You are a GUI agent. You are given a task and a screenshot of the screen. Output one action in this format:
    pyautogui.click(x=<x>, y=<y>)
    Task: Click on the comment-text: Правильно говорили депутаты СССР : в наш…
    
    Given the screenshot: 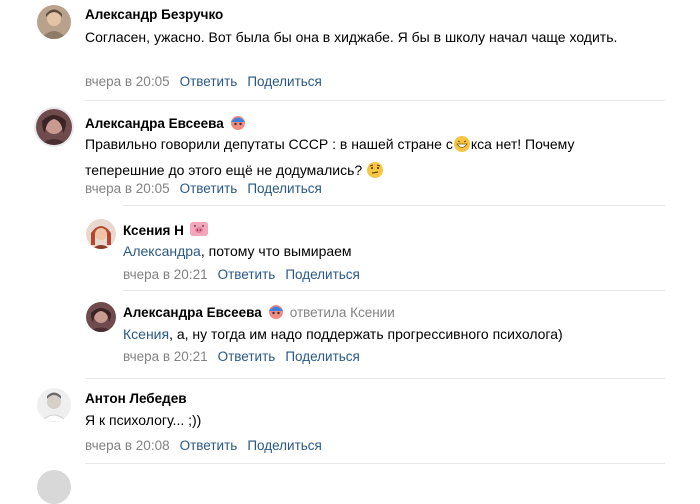 What is the action you would take?
    pyautogui.click(x=375, y=159)
    